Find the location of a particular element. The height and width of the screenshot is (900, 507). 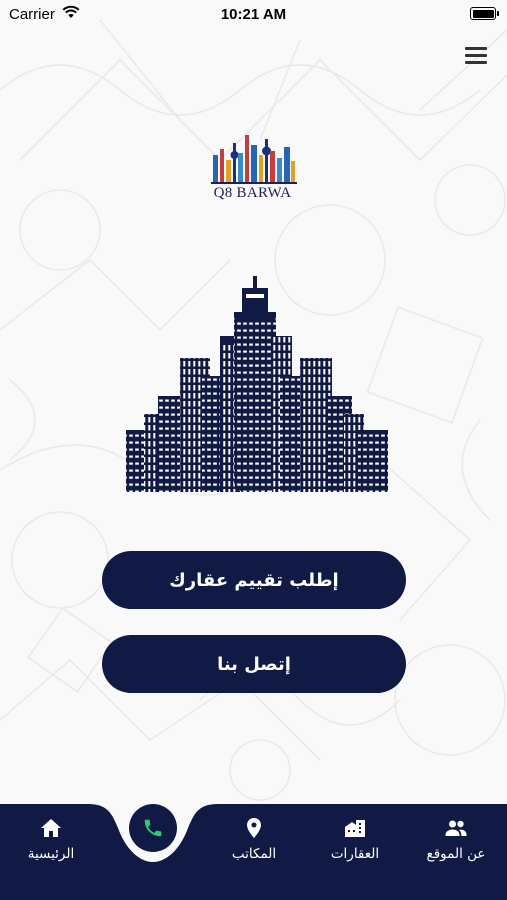

contact-us-label: إتصل بنا is located at coordinates (254, 664).